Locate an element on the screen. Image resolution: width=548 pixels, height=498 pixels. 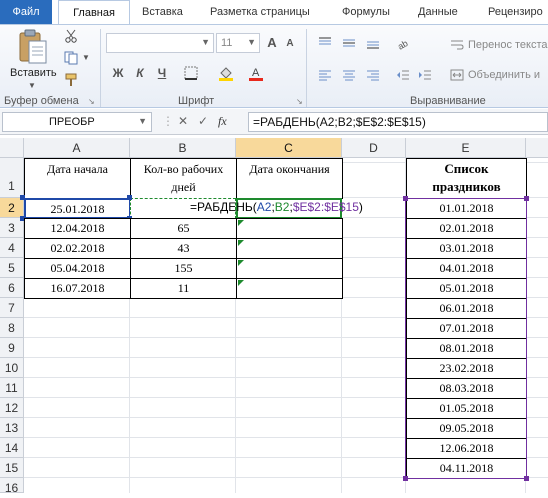
cell-a1: Дата начала is located at coordinates (77, 178).